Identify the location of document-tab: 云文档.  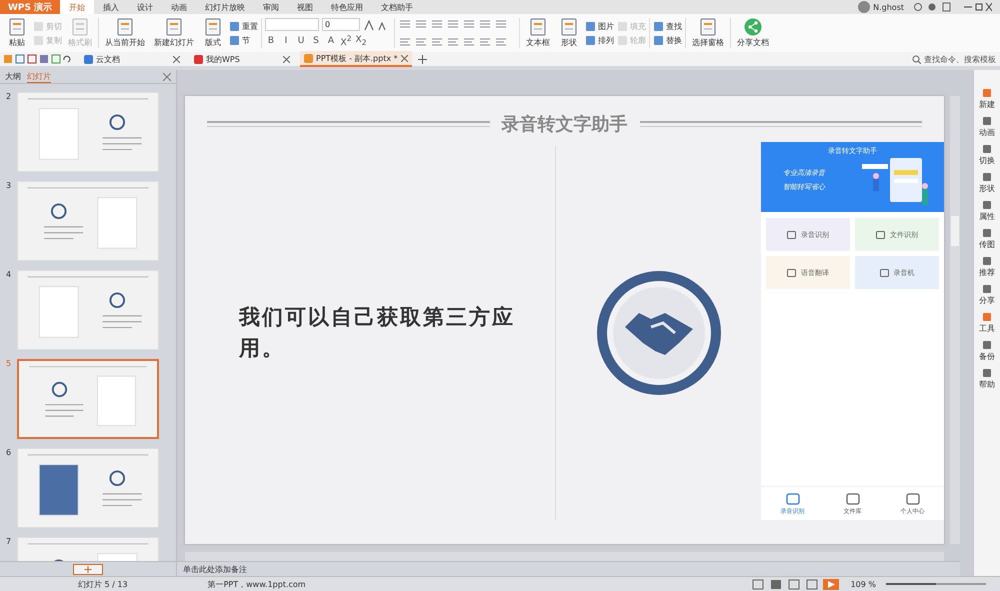
(132, 59).